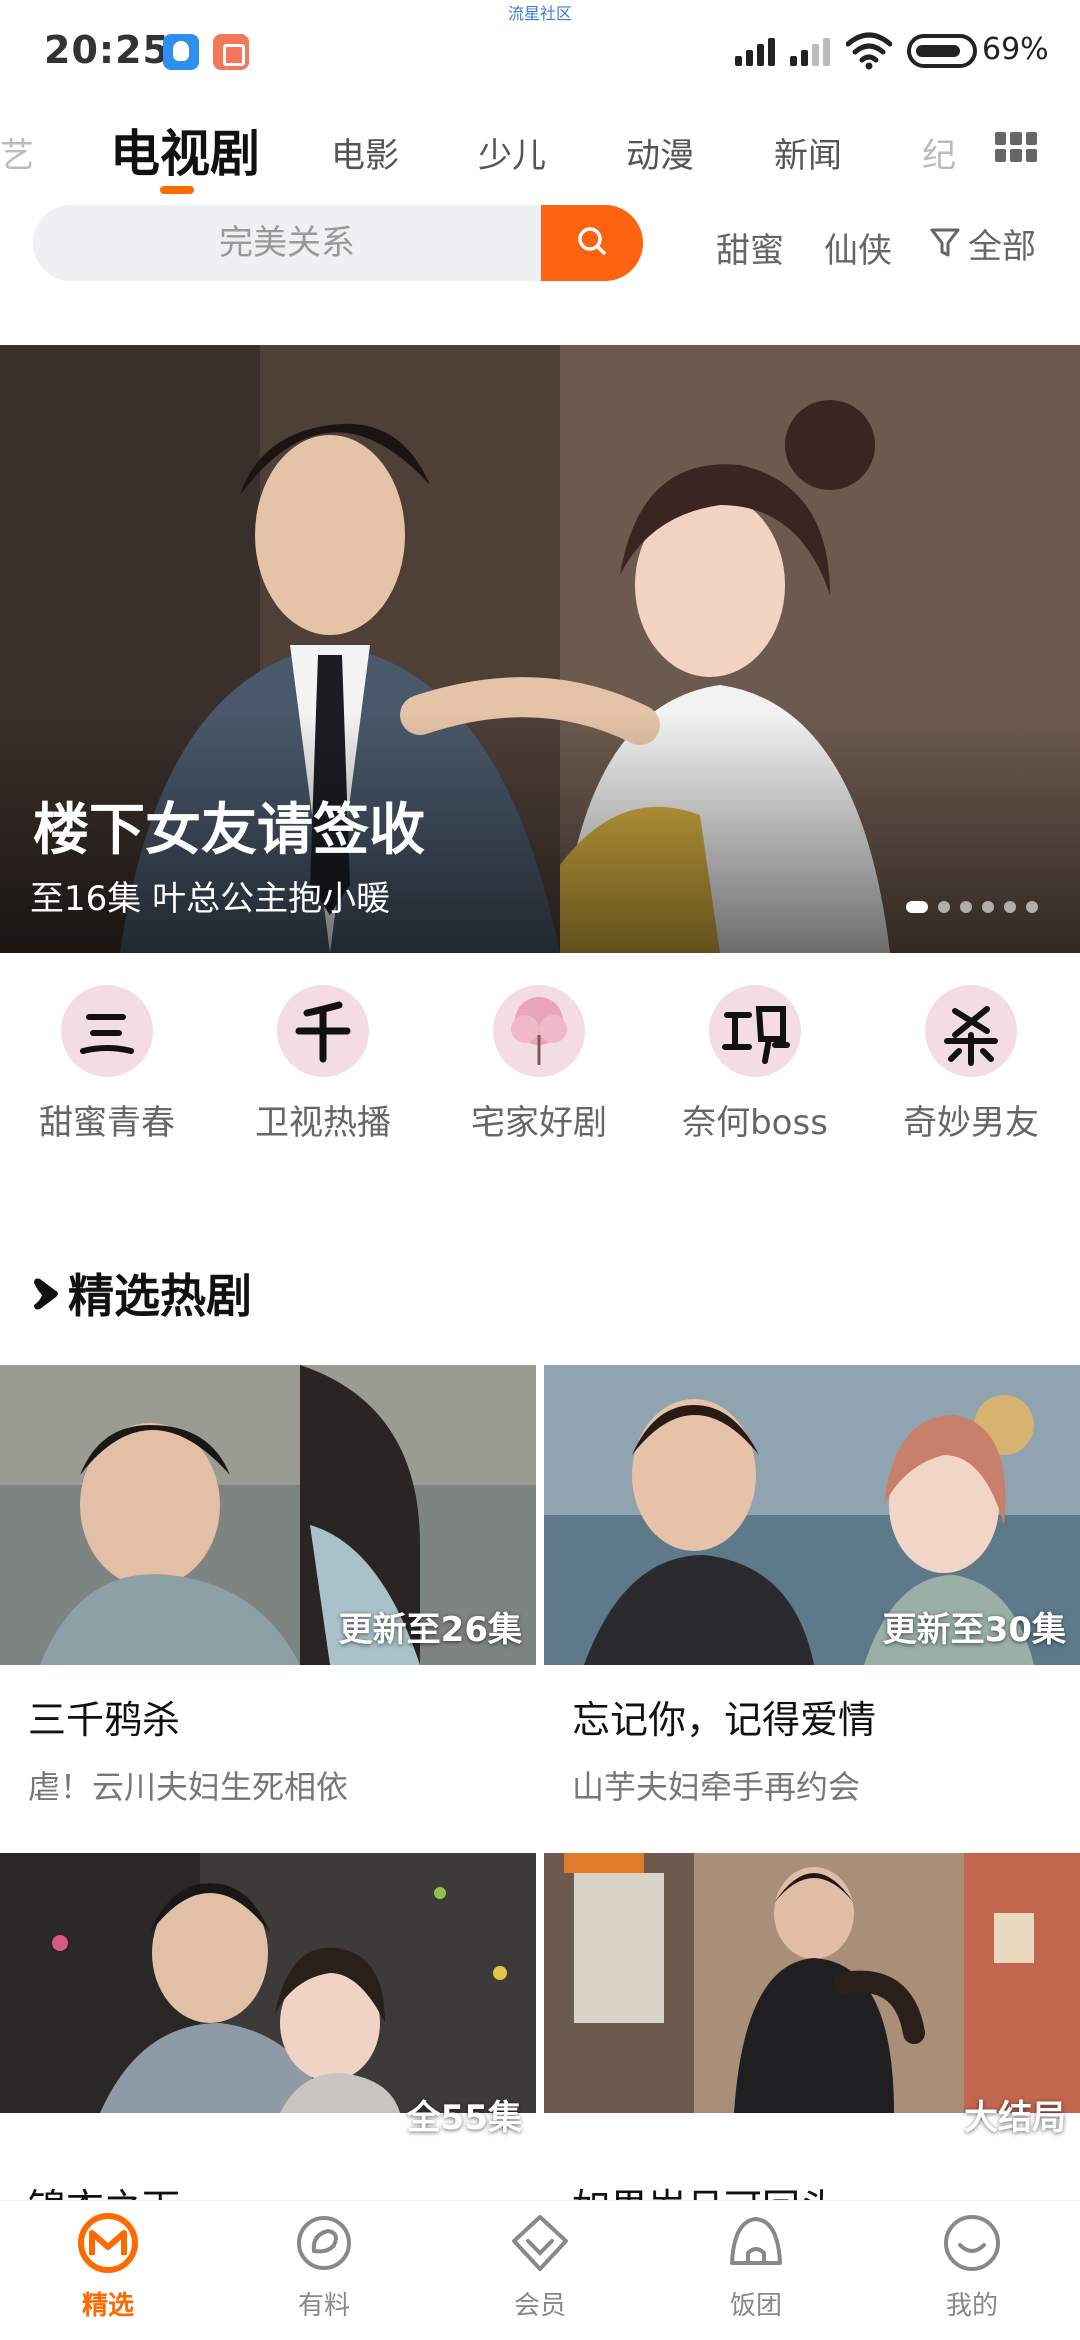 This screenshot has width=1080, height=2340. Describe the element at coordinates (724, 1720) in the screenshot. I see `drama-title: 忘记你，记得爱情` at that location.